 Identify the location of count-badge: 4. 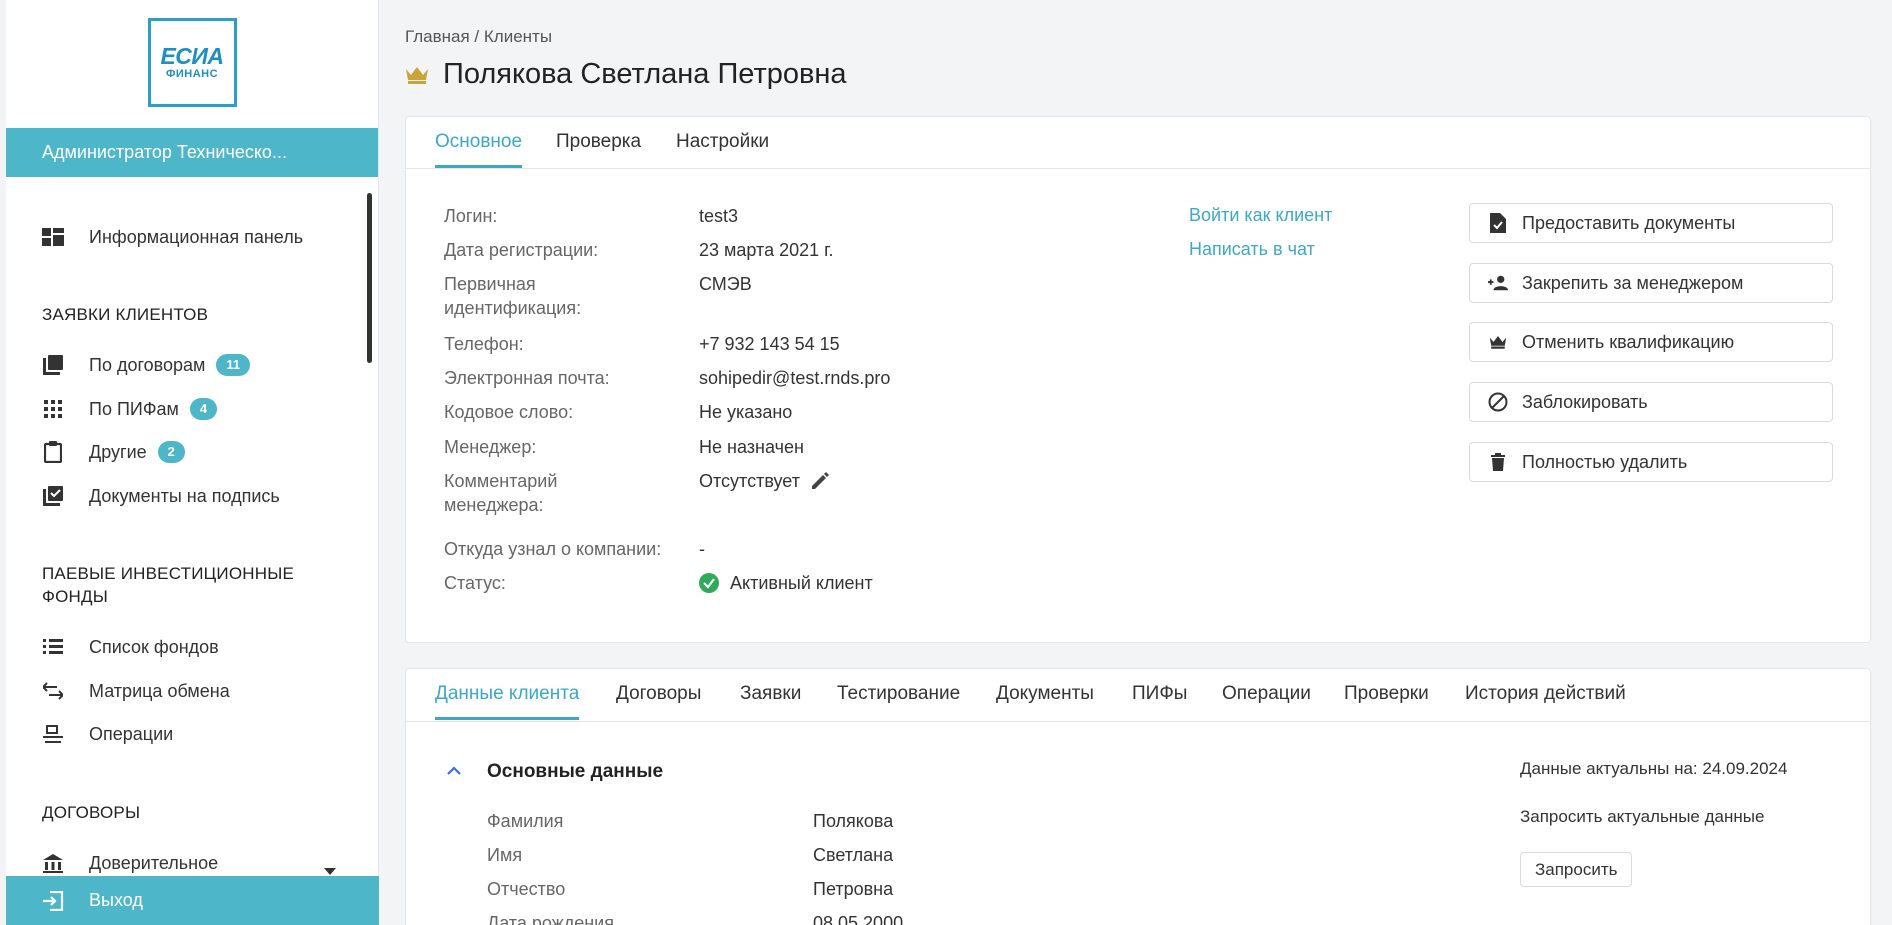
(203, 409).